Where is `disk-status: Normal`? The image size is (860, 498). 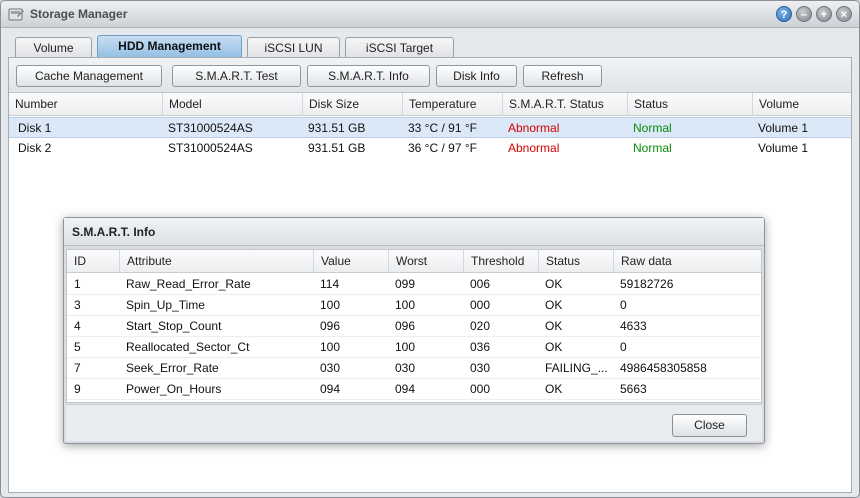
disk-status: Normal is located at coordinates (652, 148).